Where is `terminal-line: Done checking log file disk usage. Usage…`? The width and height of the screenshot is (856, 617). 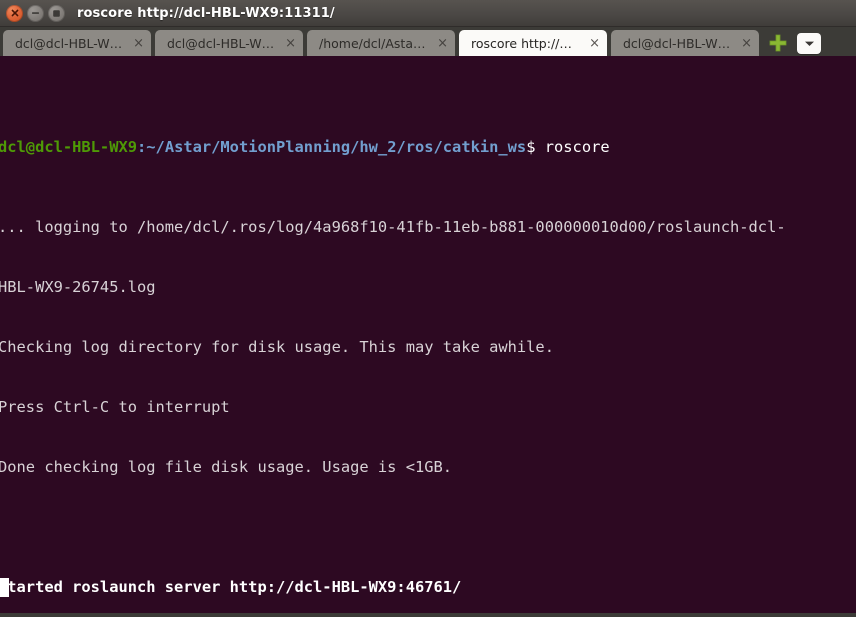
terminal-line: Done checking log file disk usage. Usage… is located at coordinates (226, 467).